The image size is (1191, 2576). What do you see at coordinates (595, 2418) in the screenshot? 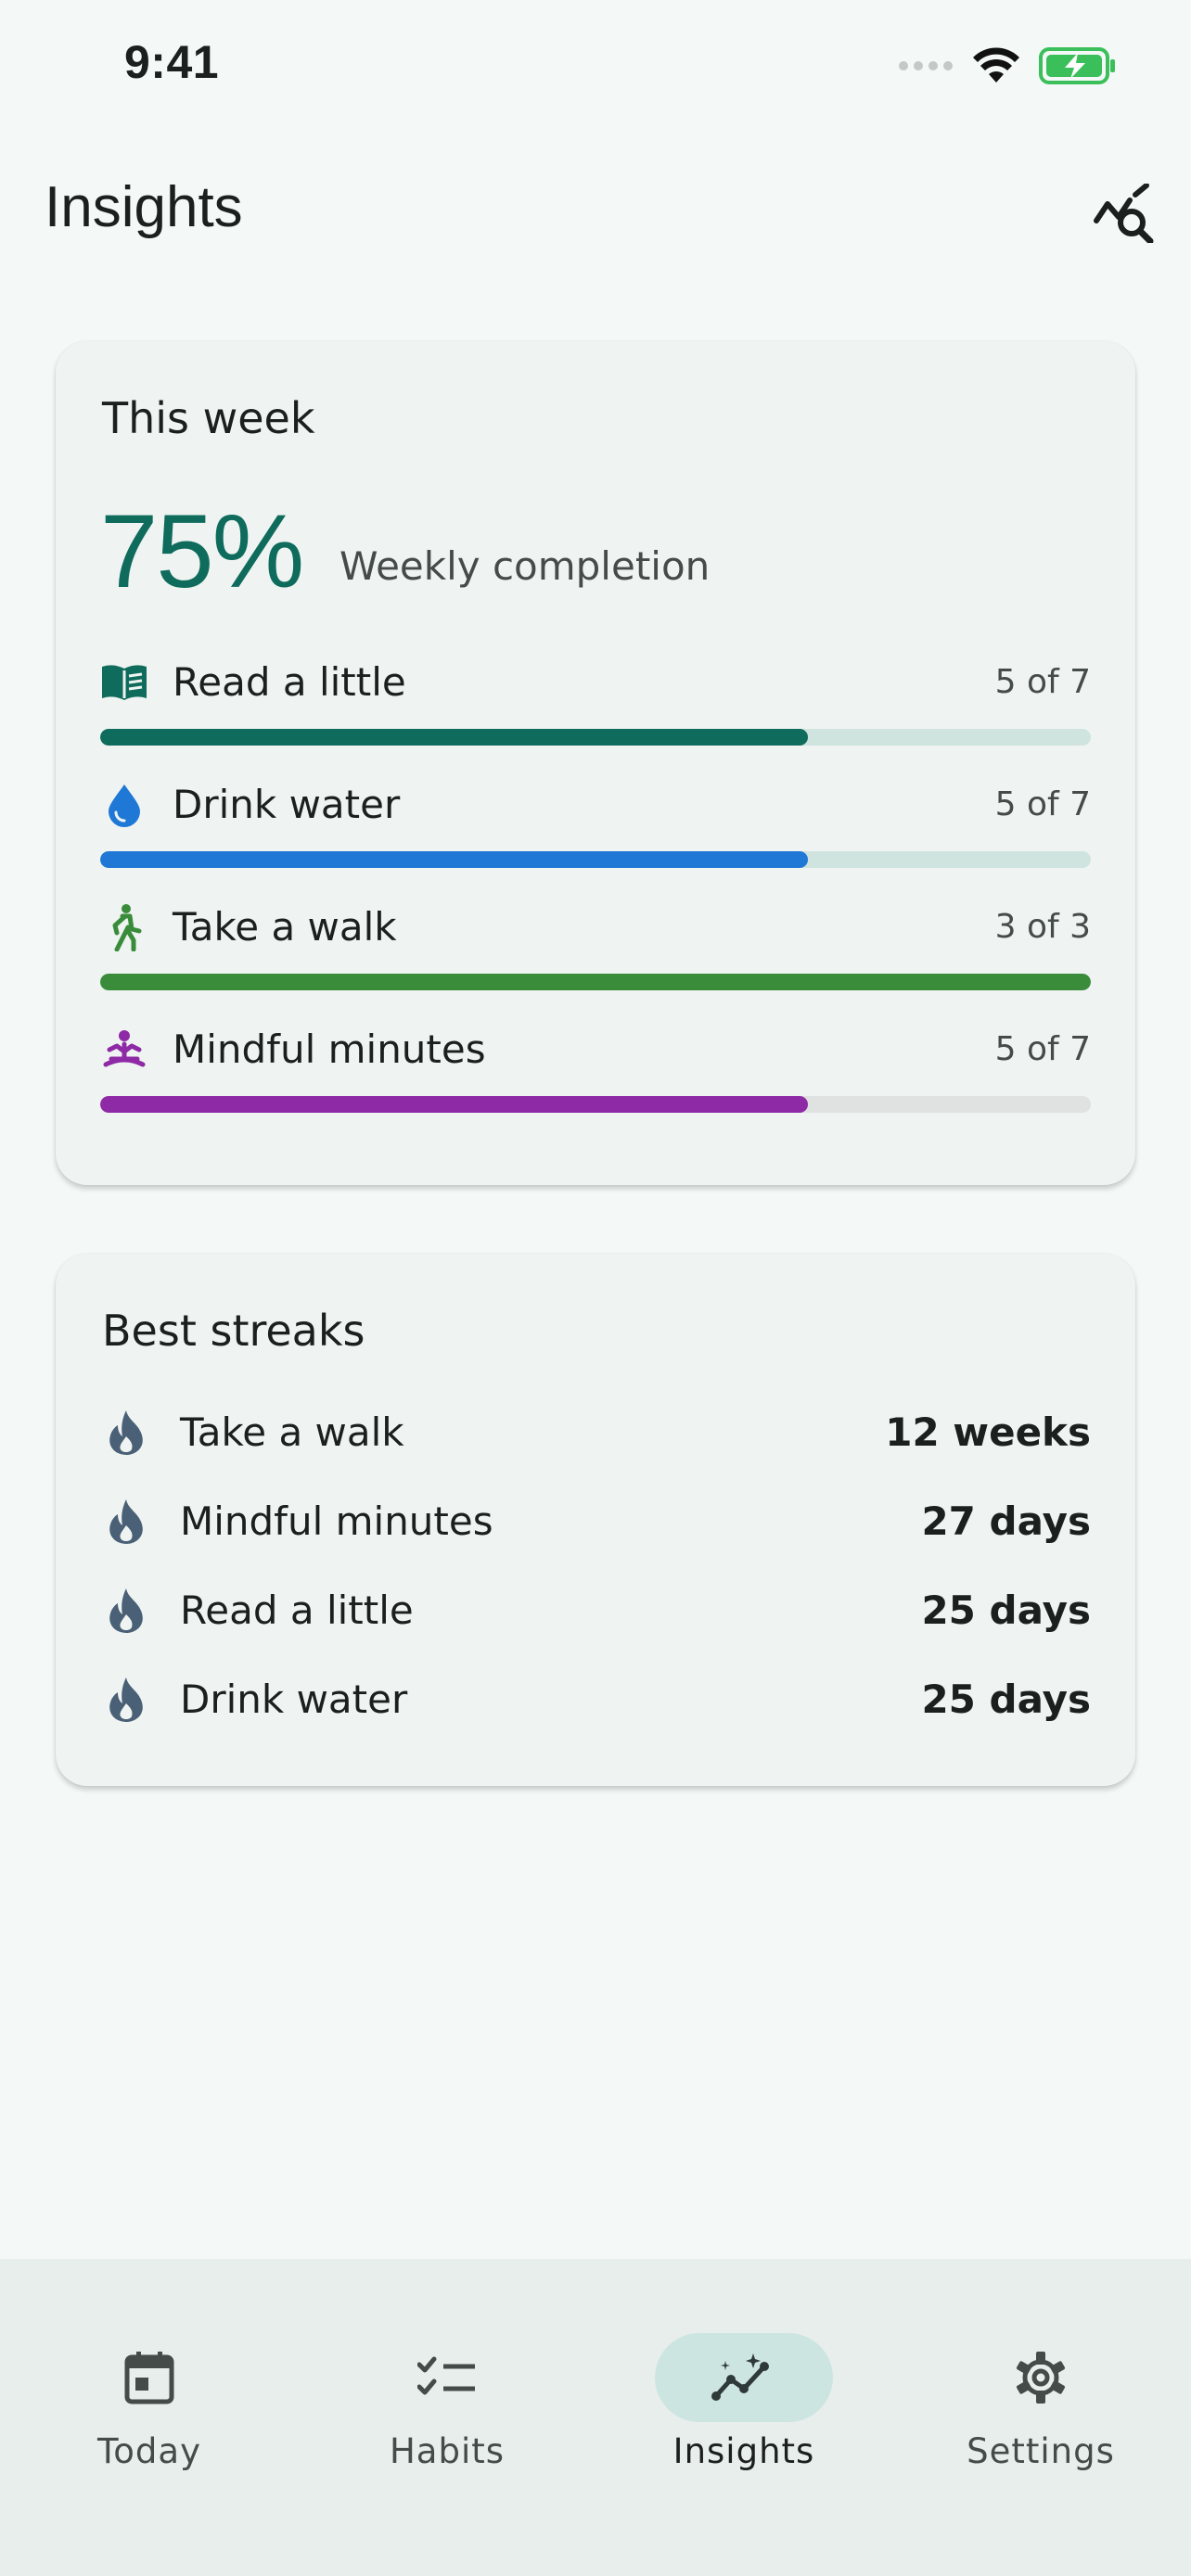
I see `bottom-navigation-bar: Today Habits Insights Settings` at bounding box center [595, 2418].